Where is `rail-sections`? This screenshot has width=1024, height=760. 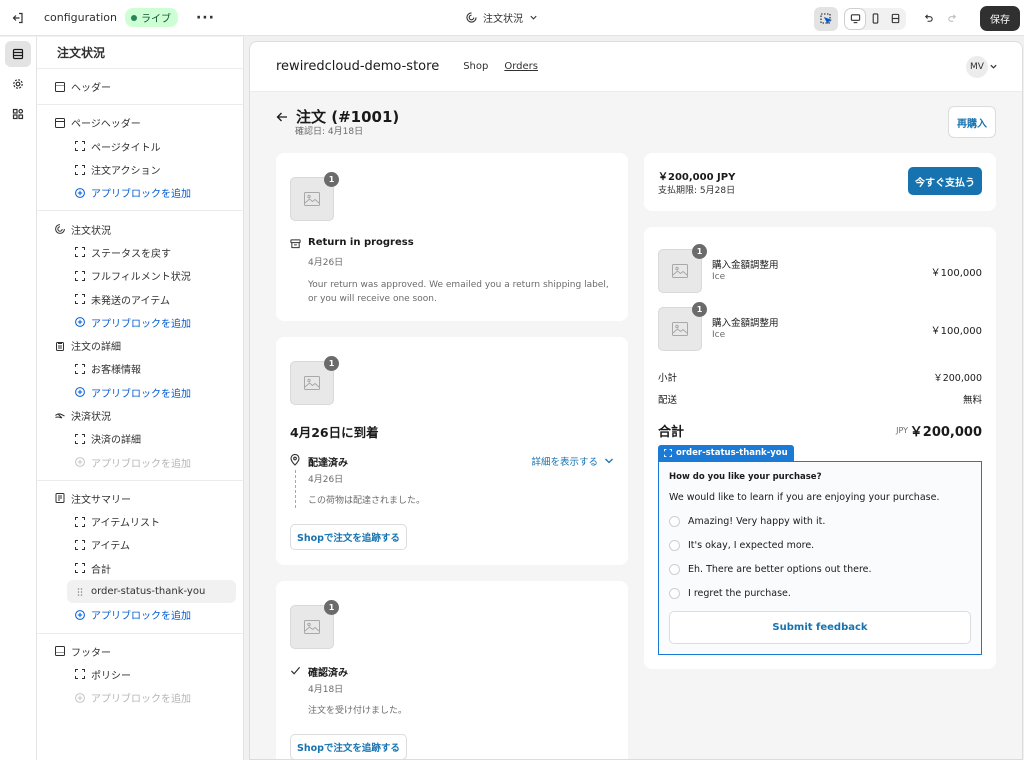 rail-sections is located at coordinates (18, 54).